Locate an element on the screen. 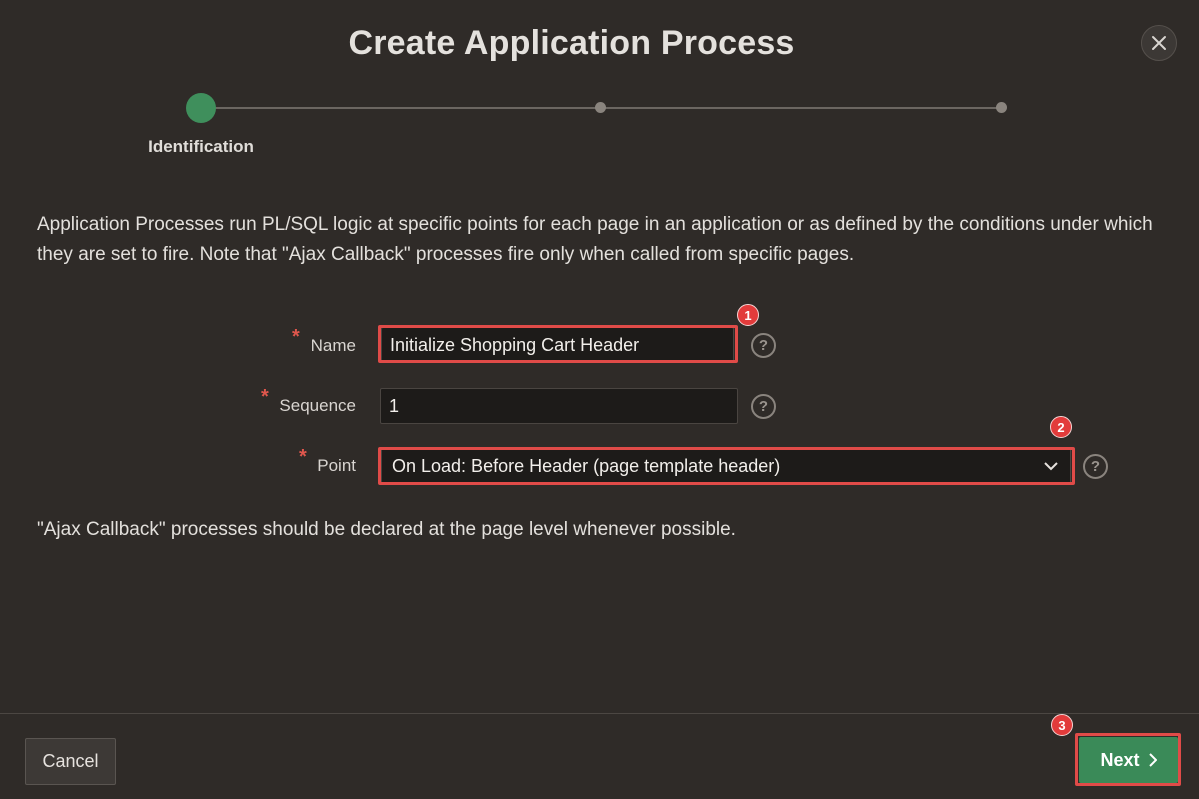 The image size is (1199, 799). chevron-right-icon is located at coordinates (1152, 760).